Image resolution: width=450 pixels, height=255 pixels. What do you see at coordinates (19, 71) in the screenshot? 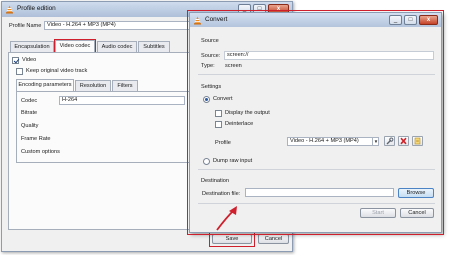
I see `keep-original-checkbox` at bounding box center [19, 71].